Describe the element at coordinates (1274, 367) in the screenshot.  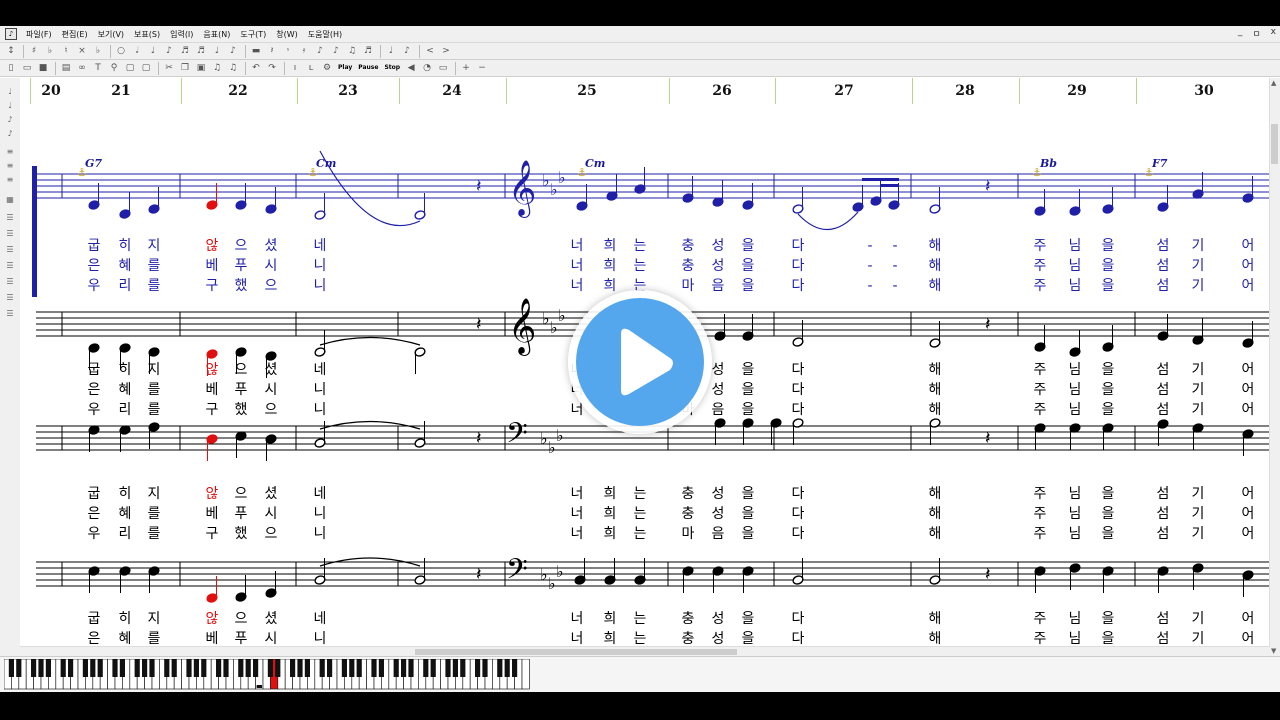
I see `vertical-scrollbar: ▲ ▼` at that location.